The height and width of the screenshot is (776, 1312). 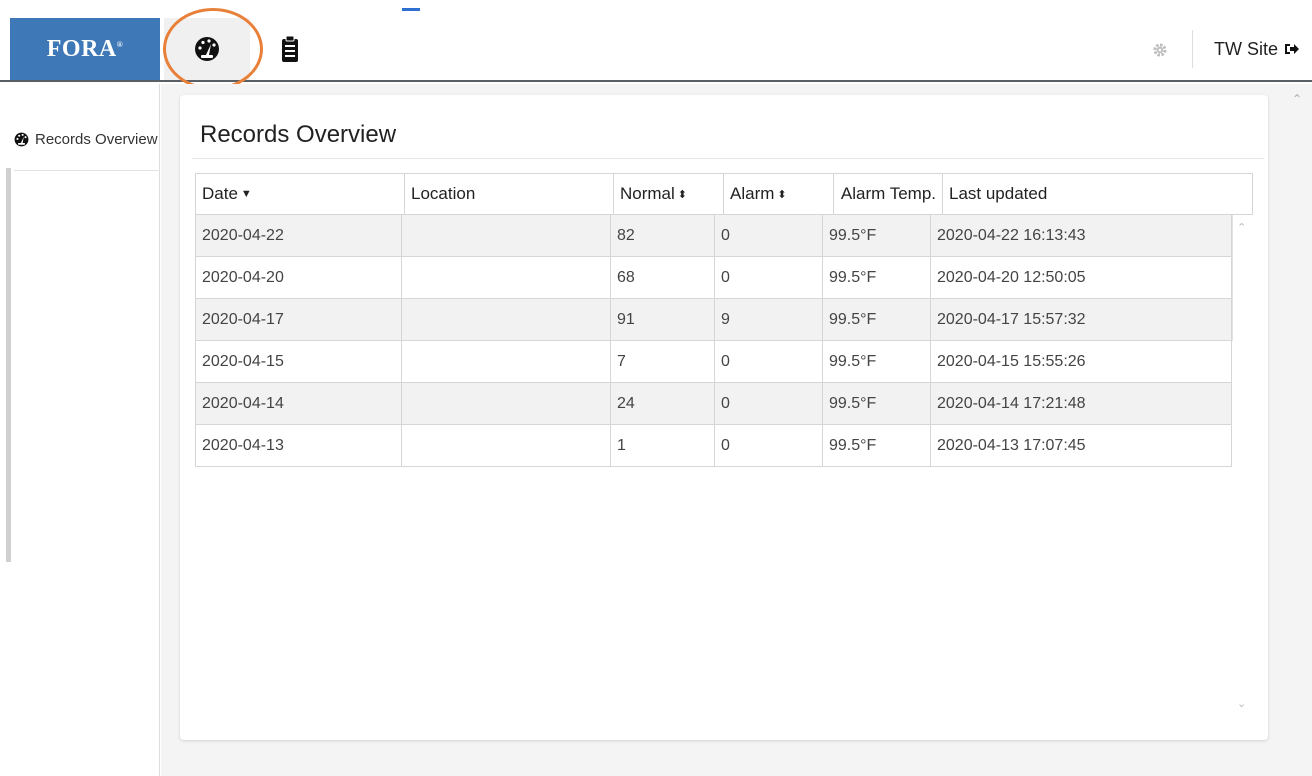 I want to click on table-scrollbar: ⌃ ⌄, so click(x=1242, y=467).